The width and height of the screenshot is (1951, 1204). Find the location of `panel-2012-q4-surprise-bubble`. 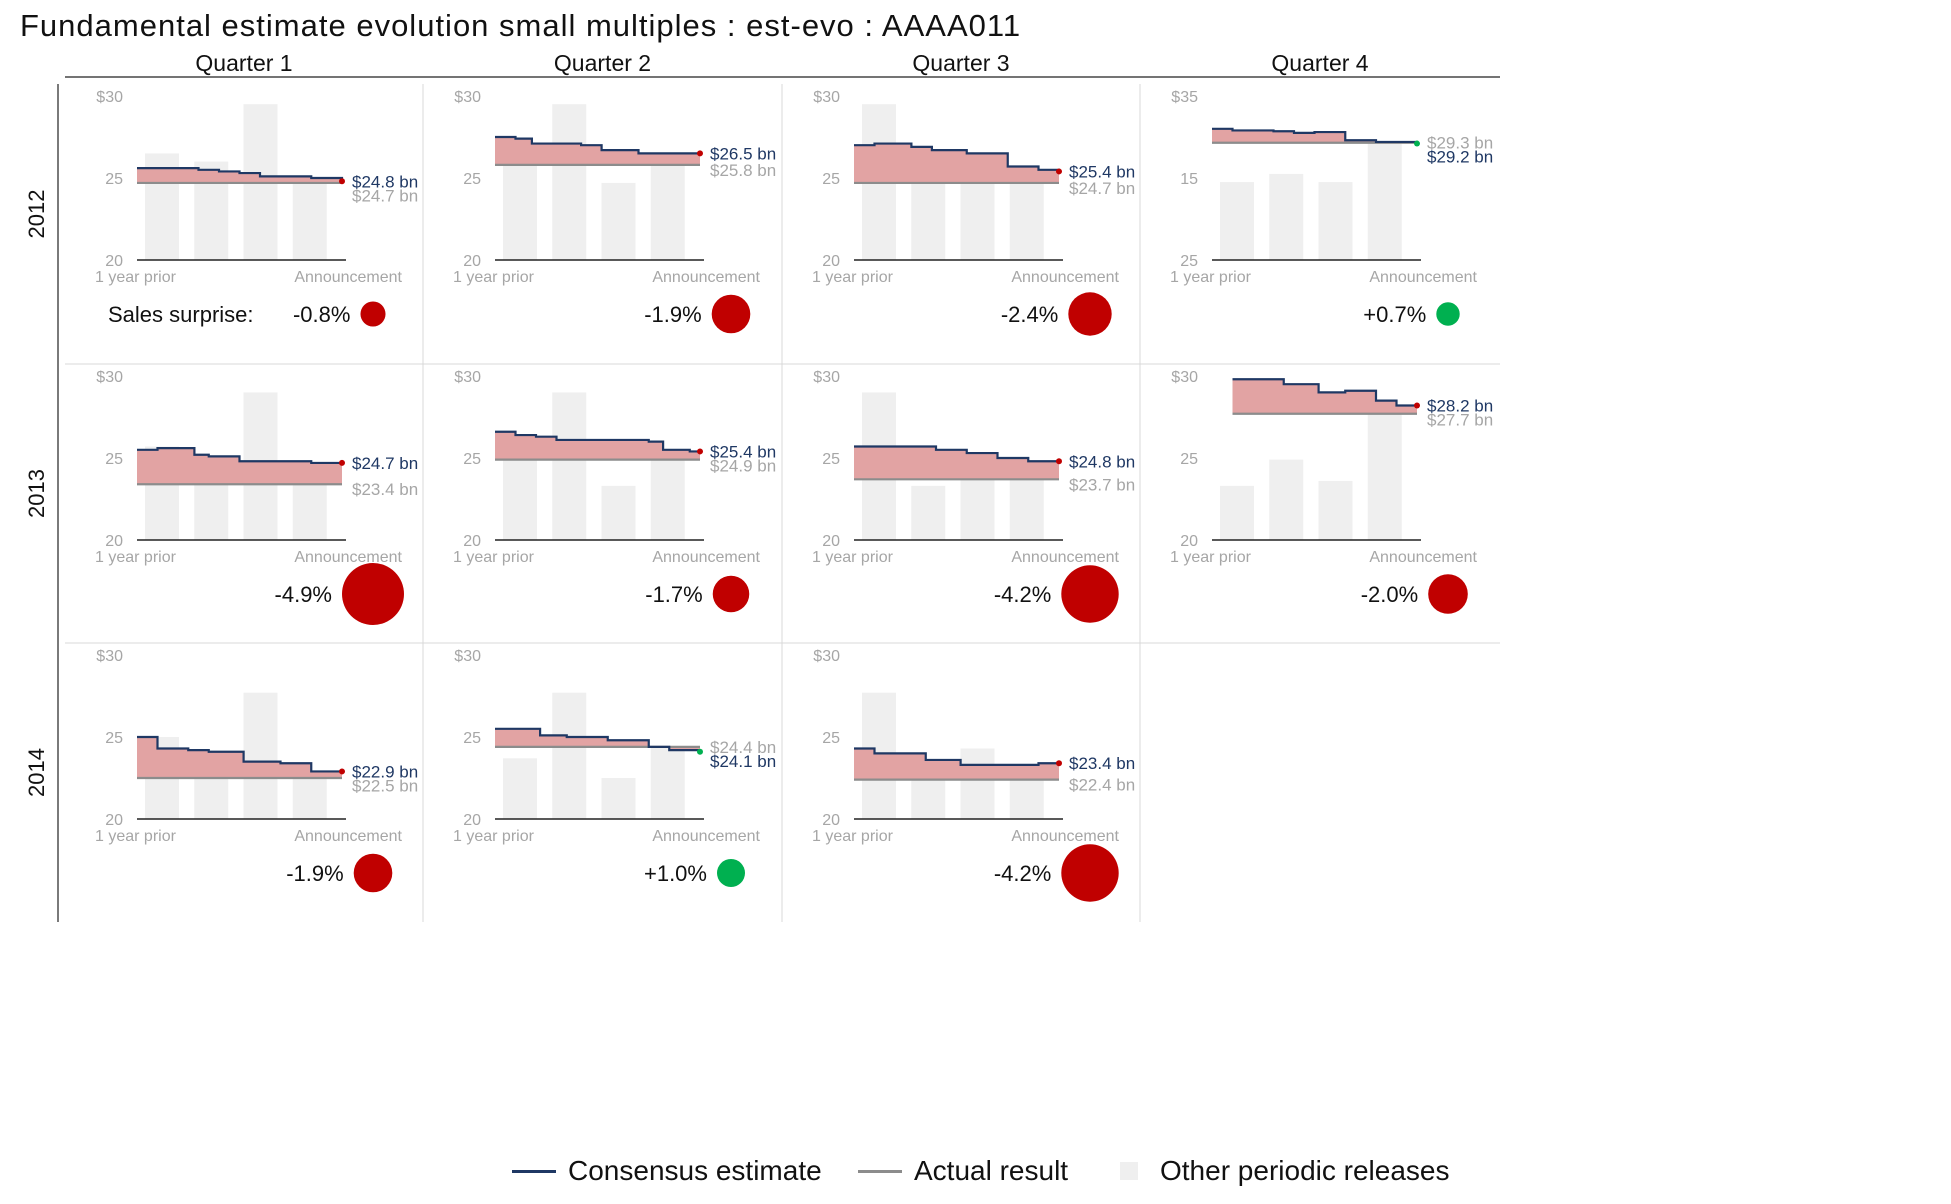

panel-2012-q4-surprise-bubble is located at coordinates (1448, 314).